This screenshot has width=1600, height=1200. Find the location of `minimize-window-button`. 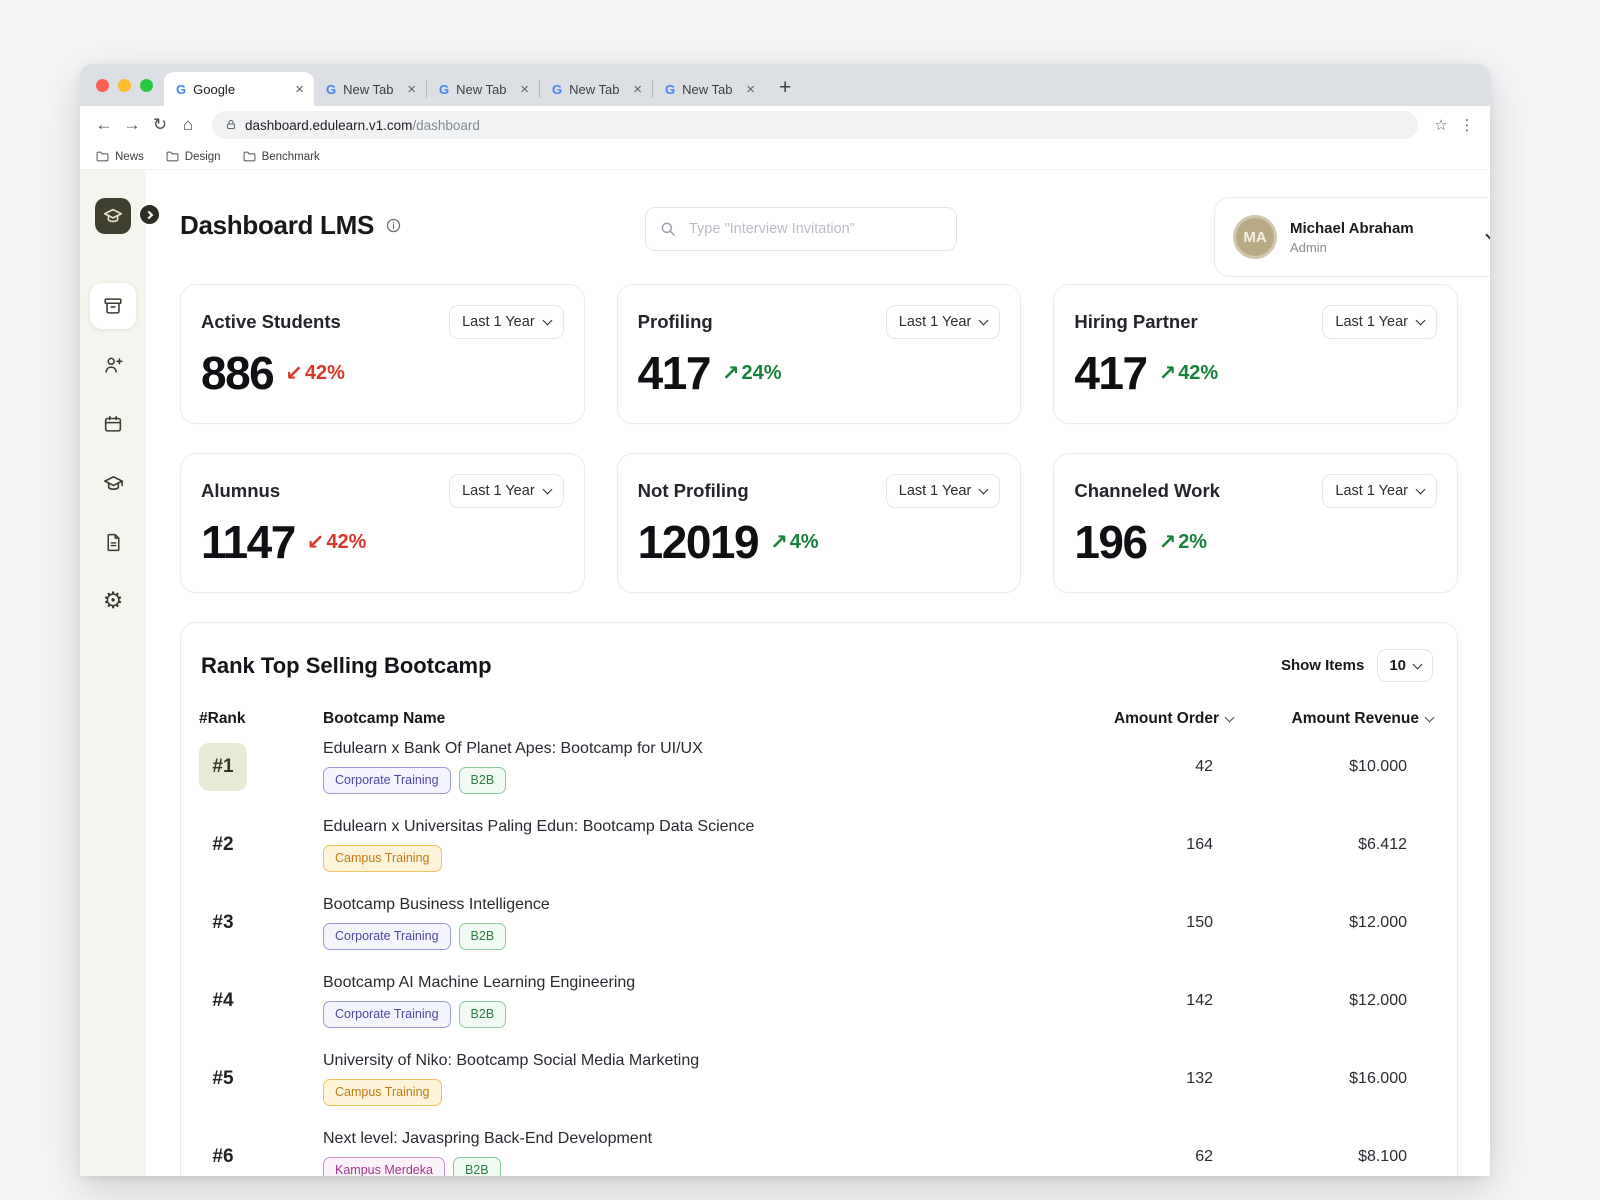

minimize-window-button is located at coordinates (124, 85).